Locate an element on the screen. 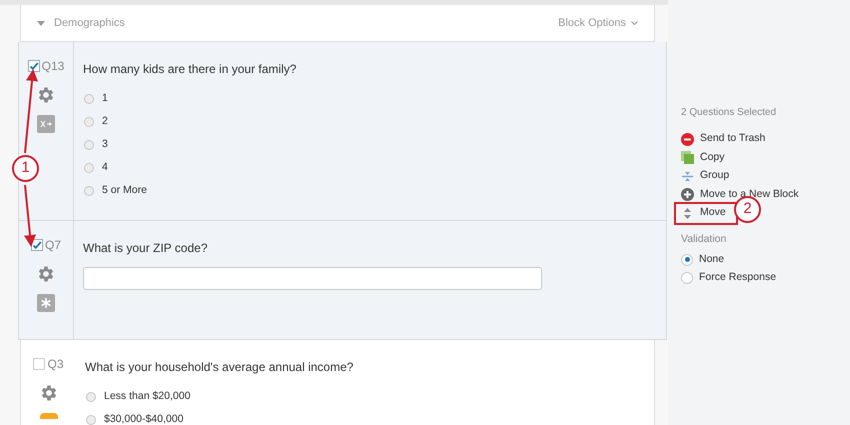 The height and width of the screenshot is (425, 850). caret-icon is located at coordinates (41, 23).